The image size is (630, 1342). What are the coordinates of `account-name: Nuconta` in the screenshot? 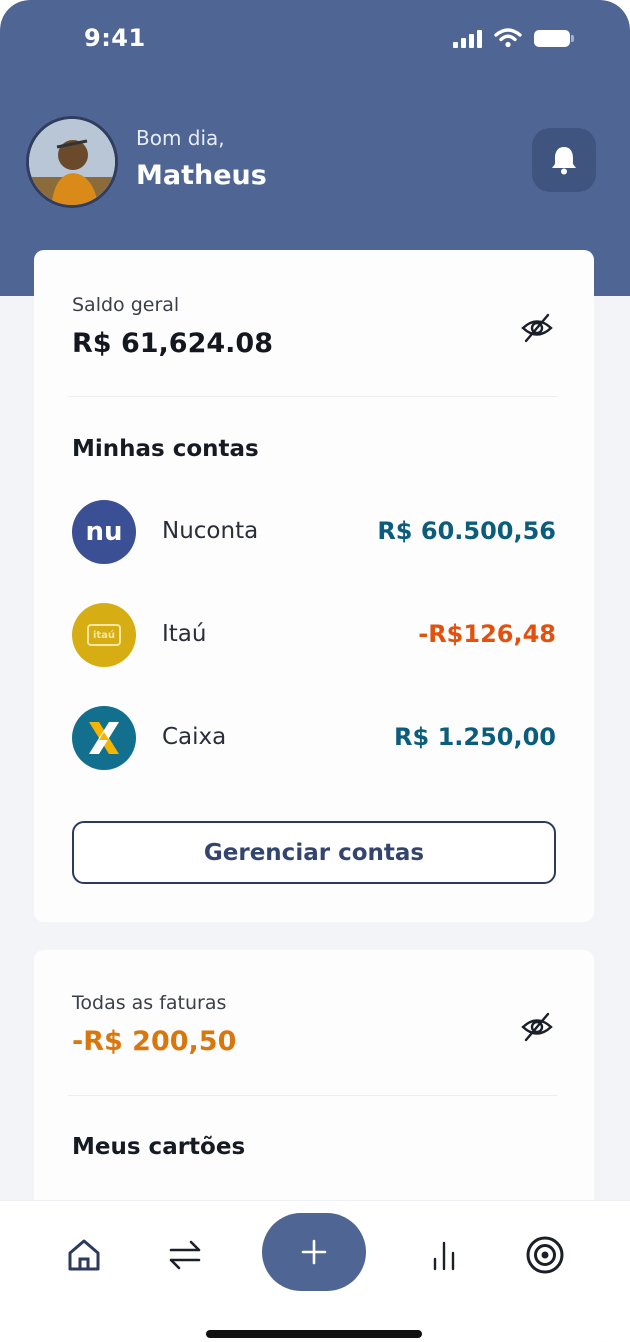 It's located at (210, 531).